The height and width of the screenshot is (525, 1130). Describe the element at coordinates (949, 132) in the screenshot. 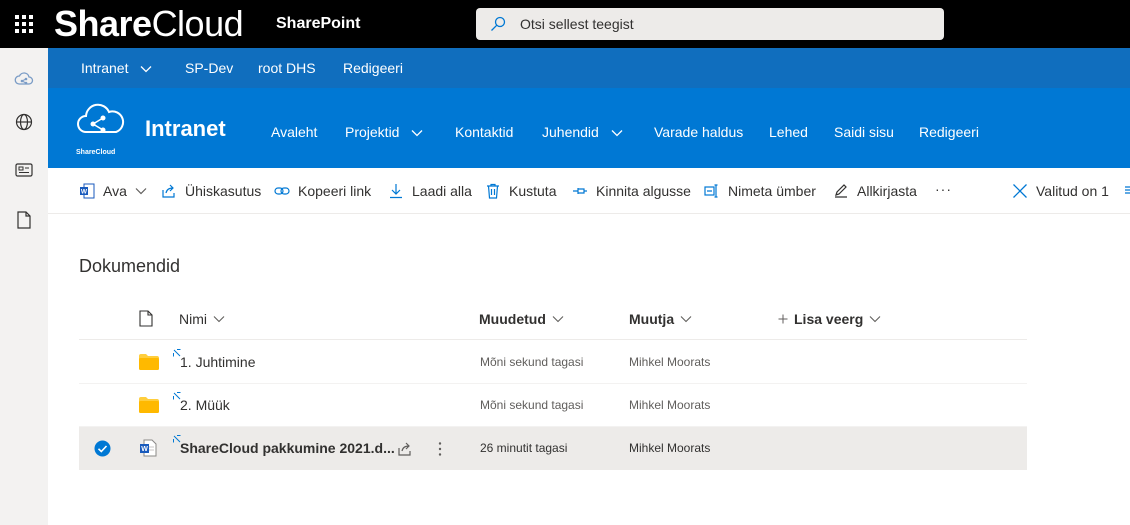

I see `site-nav-edit: Redigeeri` at that location.